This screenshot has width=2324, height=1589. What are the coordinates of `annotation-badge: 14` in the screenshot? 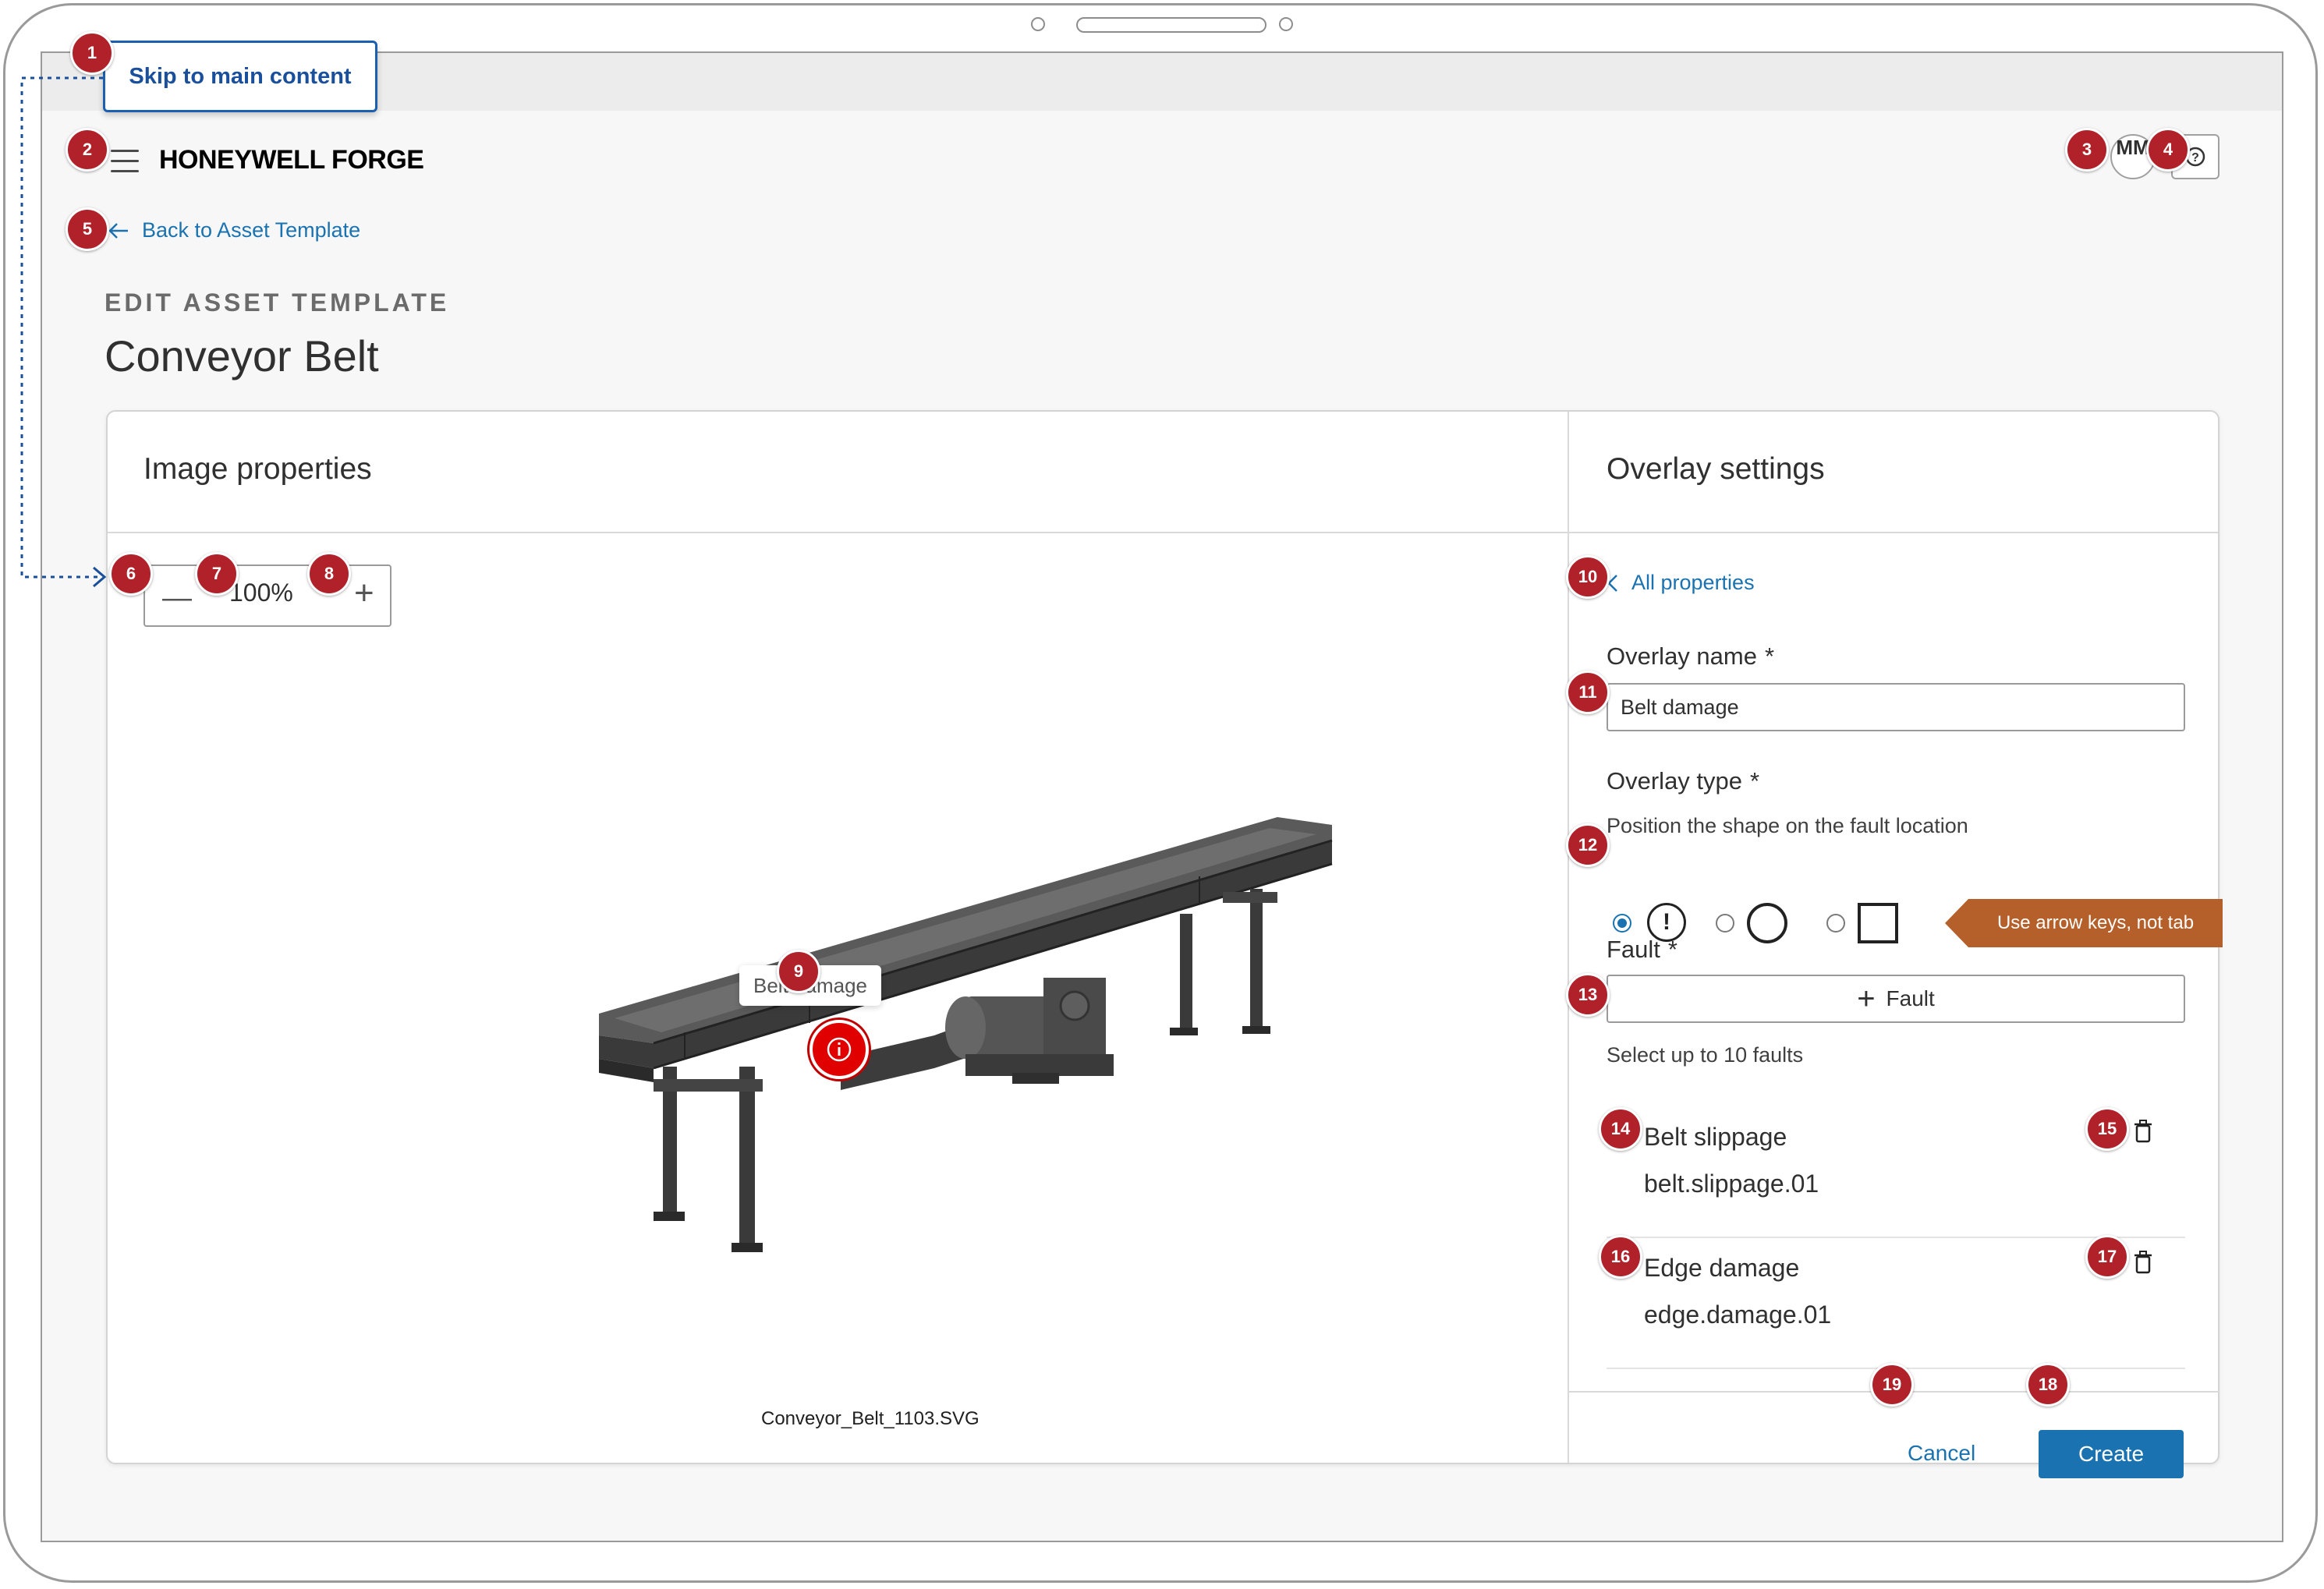 It's located at (1620, 1129).